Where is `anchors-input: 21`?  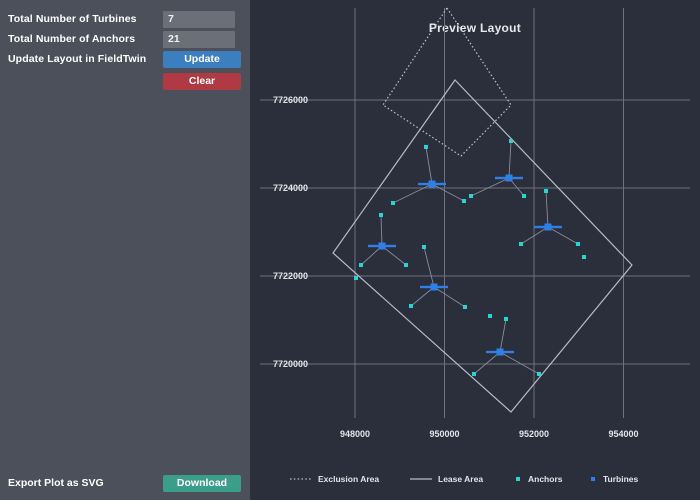
anchors-input: 21 is located at coordinates (199, 39).